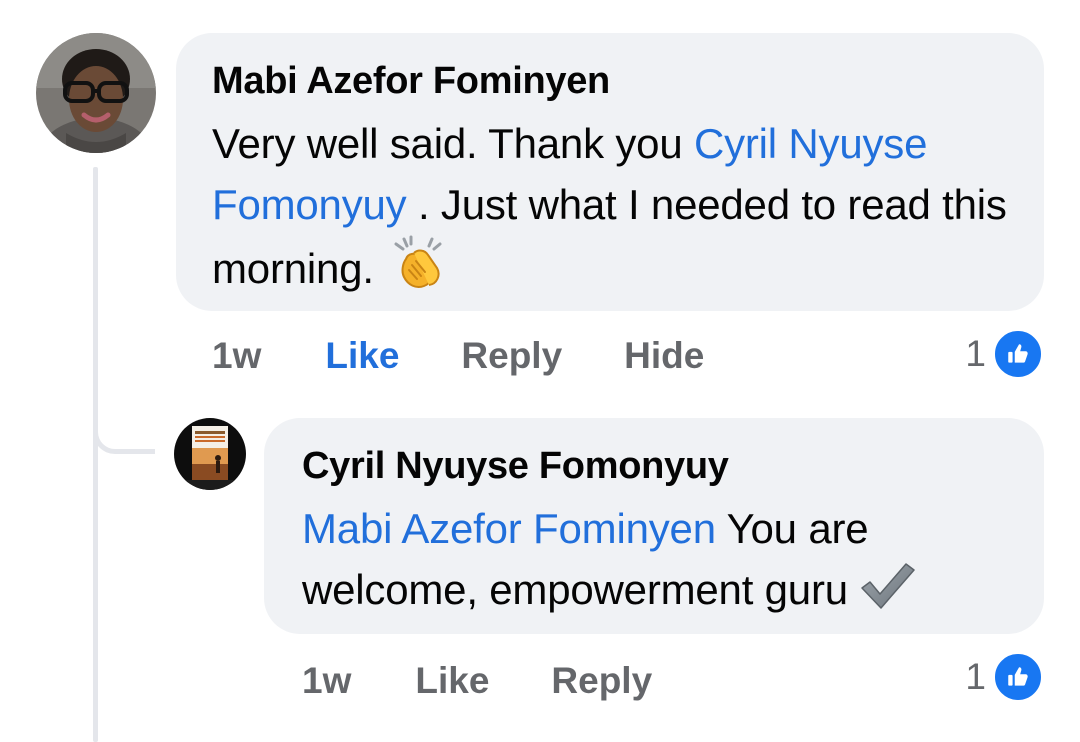  Describe the element at coordinates (419, 262) in the screenshot. I see `clapping-hands-icon` at that location.